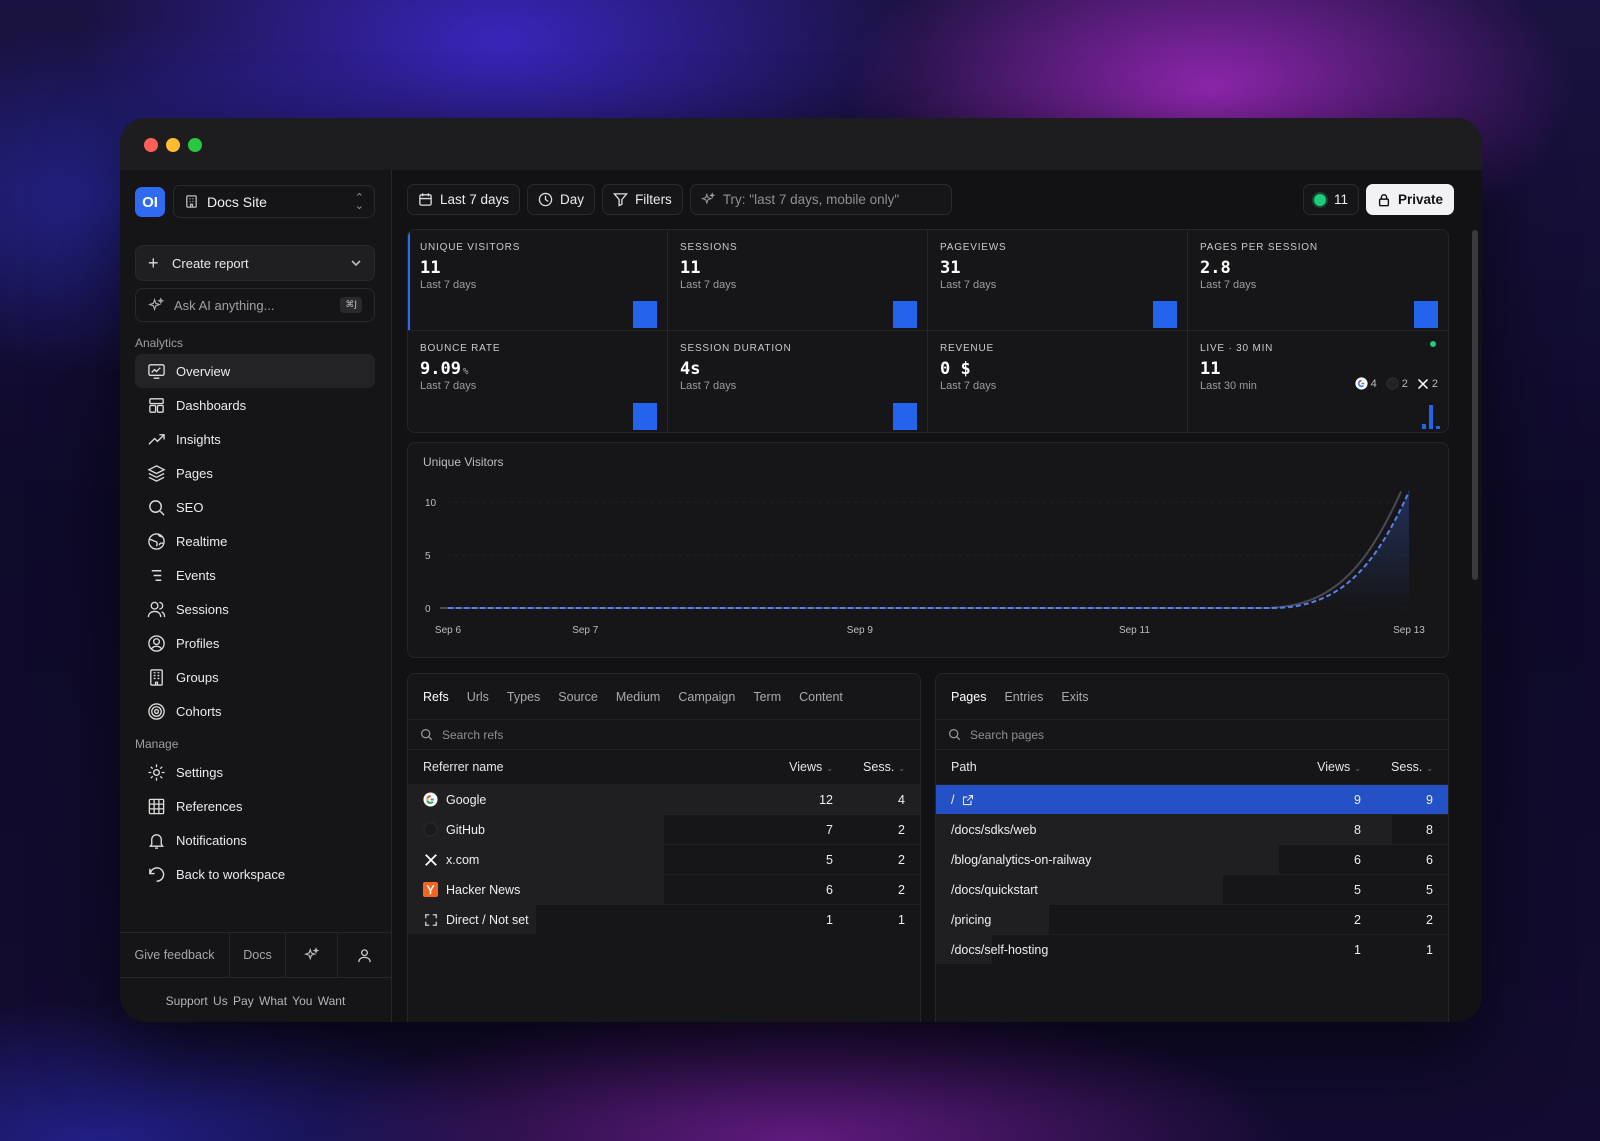  I want to click on tab-refs: Refs, so click(436, 697).